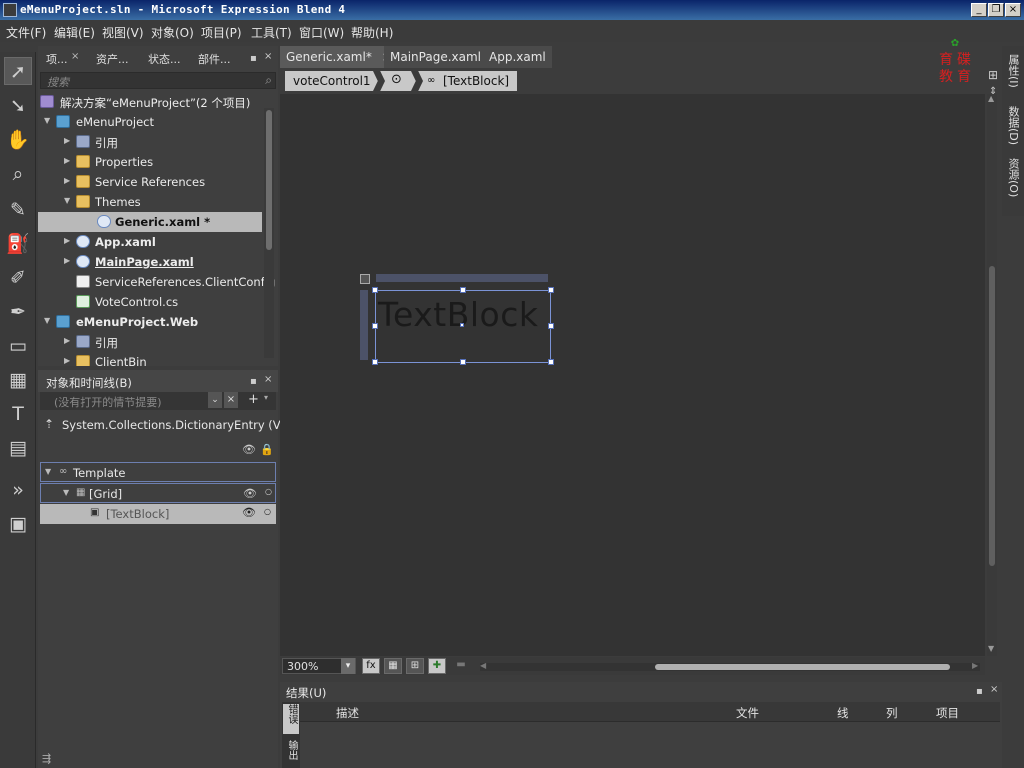 Image resolution: width=1024 pixels, height=768 pixels. What do you see at coordinates (372, 32) in the screenshot?
I see `menu-help: 帮助(H)` at bounding box center [372, 32].